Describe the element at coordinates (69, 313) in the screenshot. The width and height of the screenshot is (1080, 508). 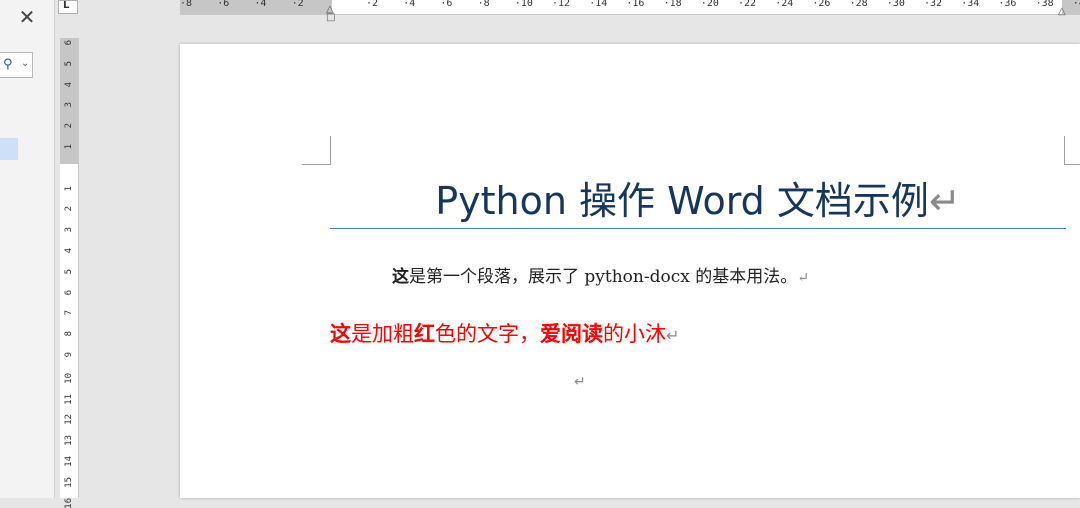
I see `ruler-tick-label: 7` at that location.